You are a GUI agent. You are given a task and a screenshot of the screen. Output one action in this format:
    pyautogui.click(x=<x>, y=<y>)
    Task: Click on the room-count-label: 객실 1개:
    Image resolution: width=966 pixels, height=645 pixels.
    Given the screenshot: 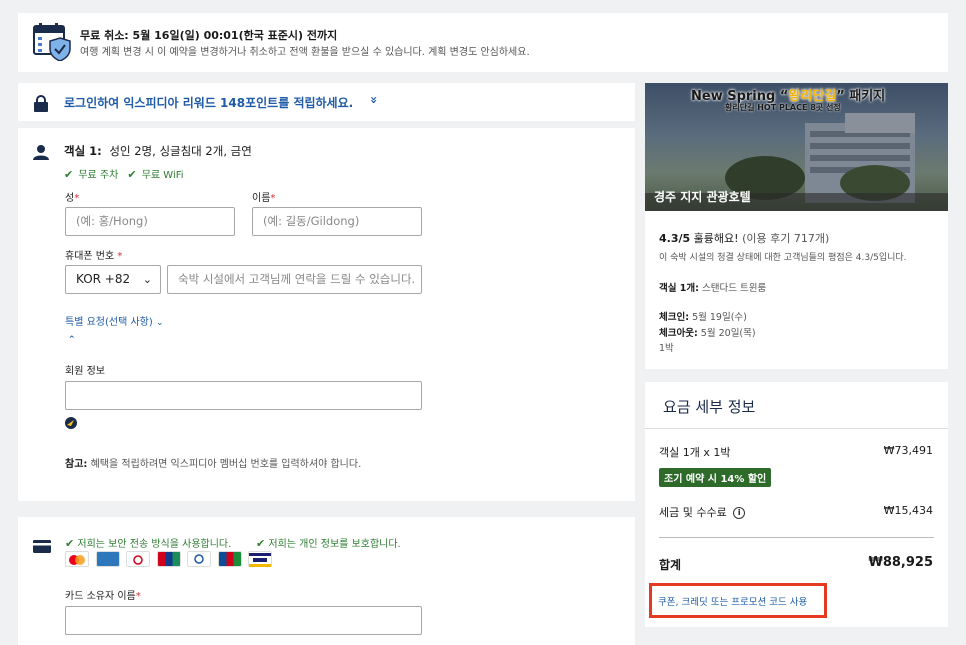 What is the action you would take?
    pyautogui.click(x=679, y=288)
    